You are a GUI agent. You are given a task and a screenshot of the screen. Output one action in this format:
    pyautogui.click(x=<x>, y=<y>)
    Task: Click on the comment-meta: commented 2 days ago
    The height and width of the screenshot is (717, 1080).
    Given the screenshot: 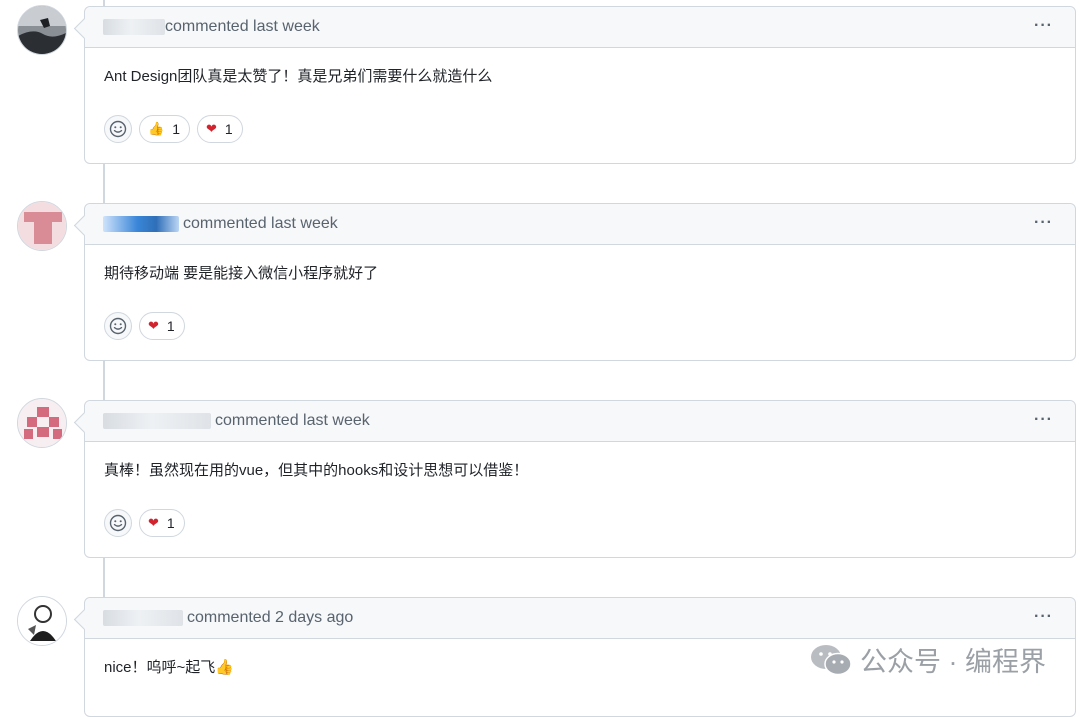 What is the action you would take?
    pyautogui.click(x=270, y=618)
    